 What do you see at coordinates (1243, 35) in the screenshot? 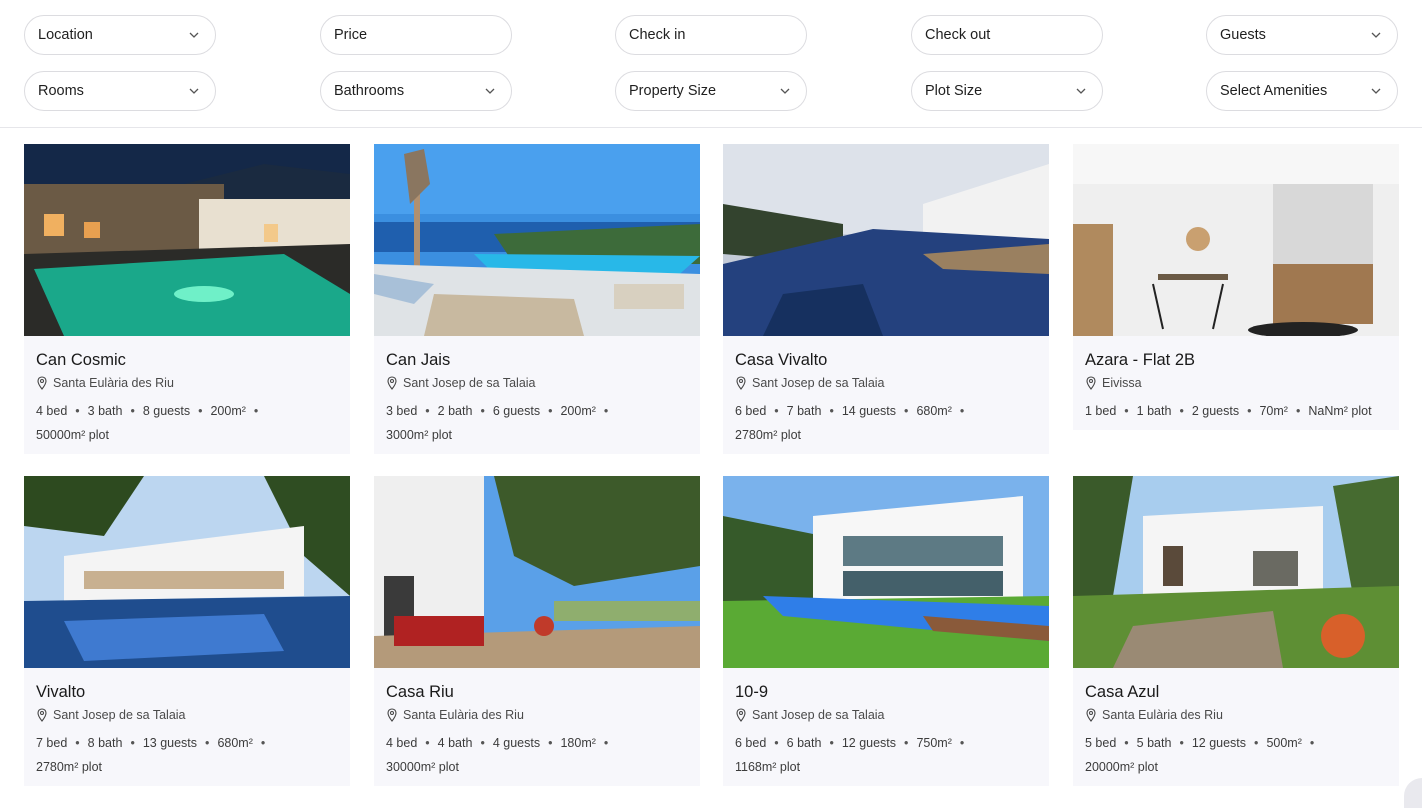
I see `guests-filter-label: Guests` at bounding box center [1243, 35].